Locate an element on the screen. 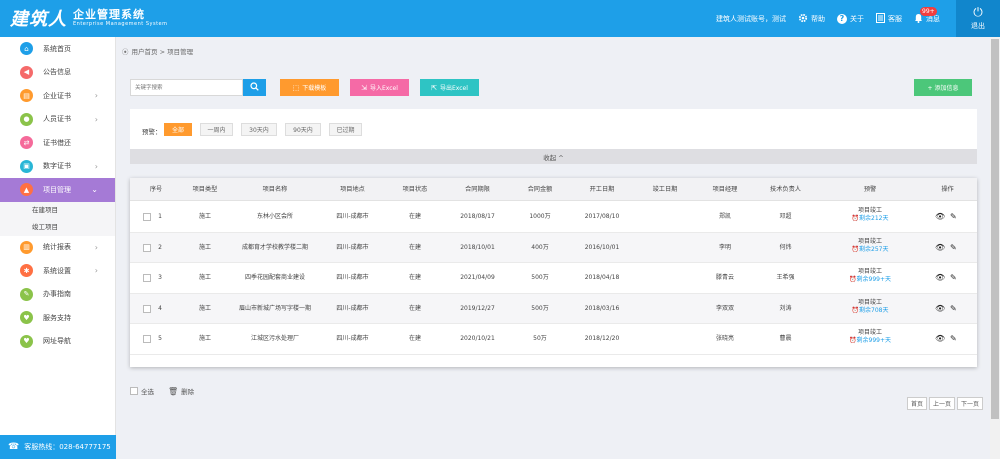 This screenshot has width=1000, height=459. download-template-button: ⬚ 下载模板 is located at coordinates (309, 87).